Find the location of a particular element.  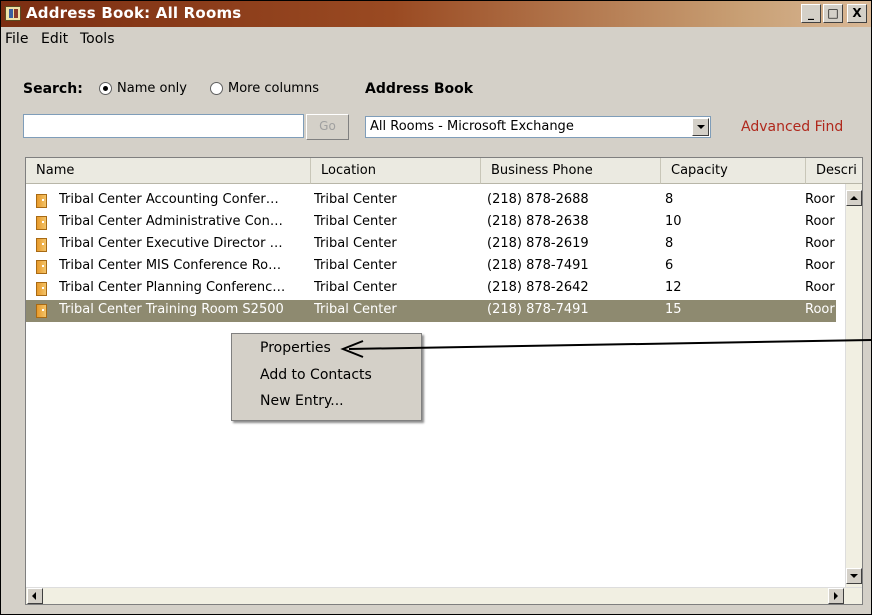

annotation-arrow-icon is located at coordinates (606, 348).